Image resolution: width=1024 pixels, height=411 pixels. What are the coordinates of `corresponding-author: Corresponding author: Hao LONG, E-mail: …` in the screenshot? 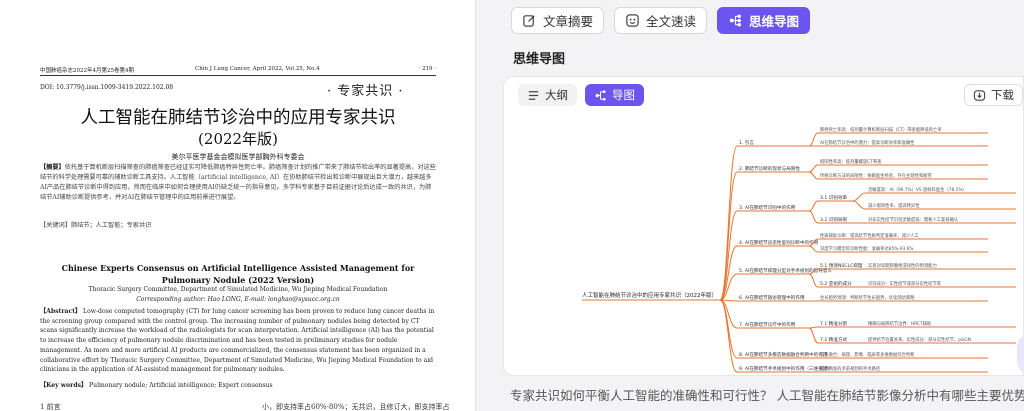 It's located at (238, 299).